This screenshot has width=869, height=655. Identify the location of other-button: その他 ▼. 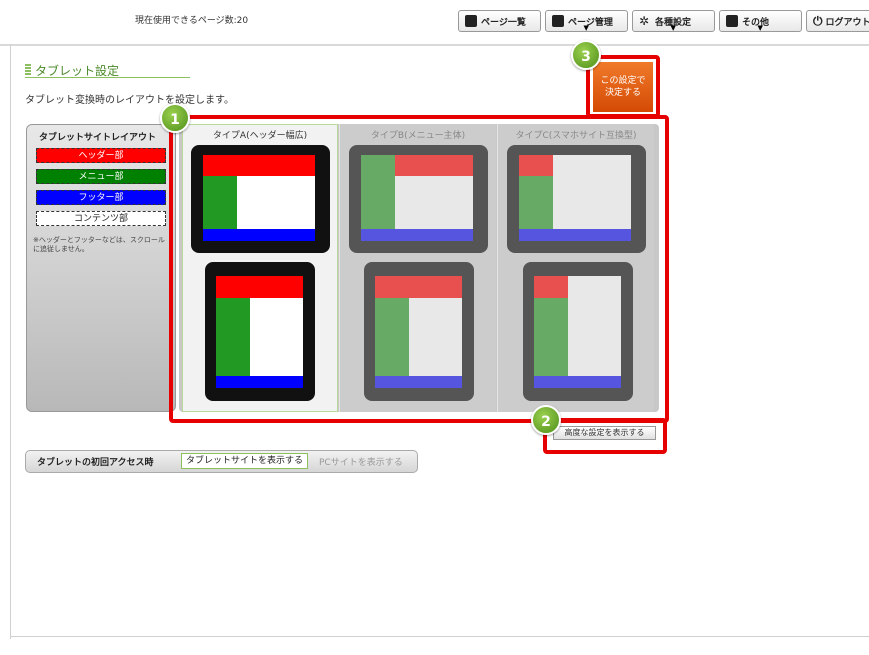
(760, 21).